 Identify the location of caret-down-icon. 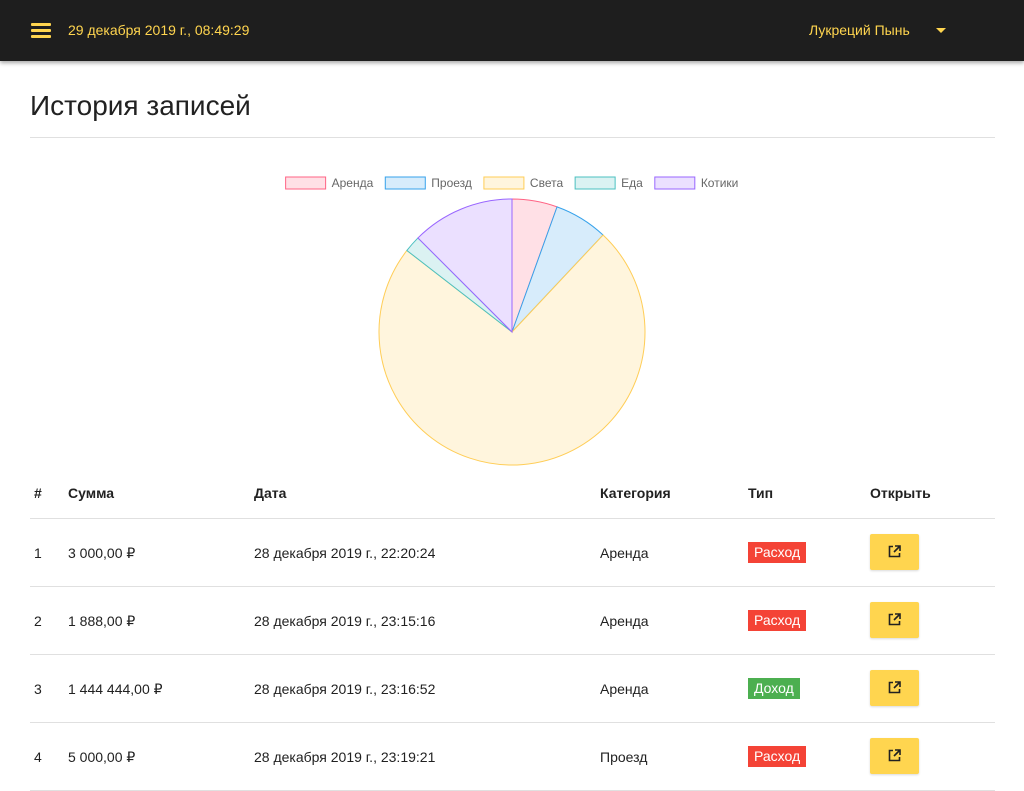
(941, 30).